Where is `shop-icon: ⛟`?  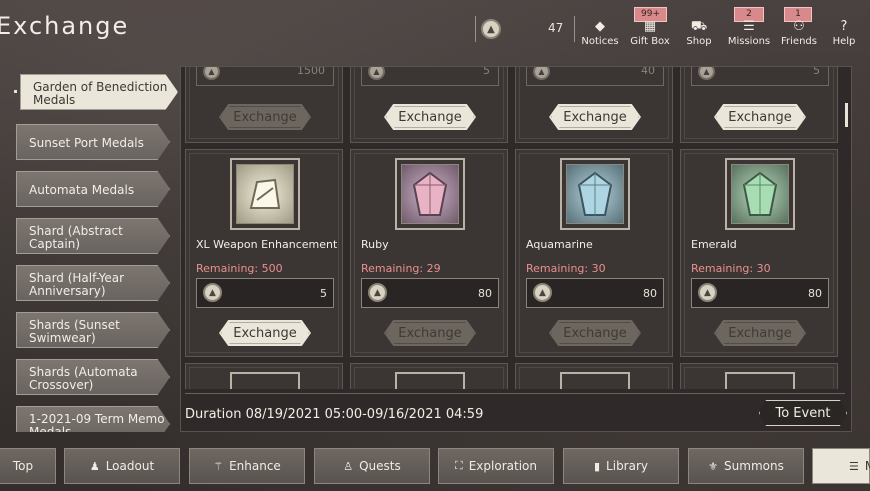 shop-icon: ⛟ is located at coordinates (699, 26).